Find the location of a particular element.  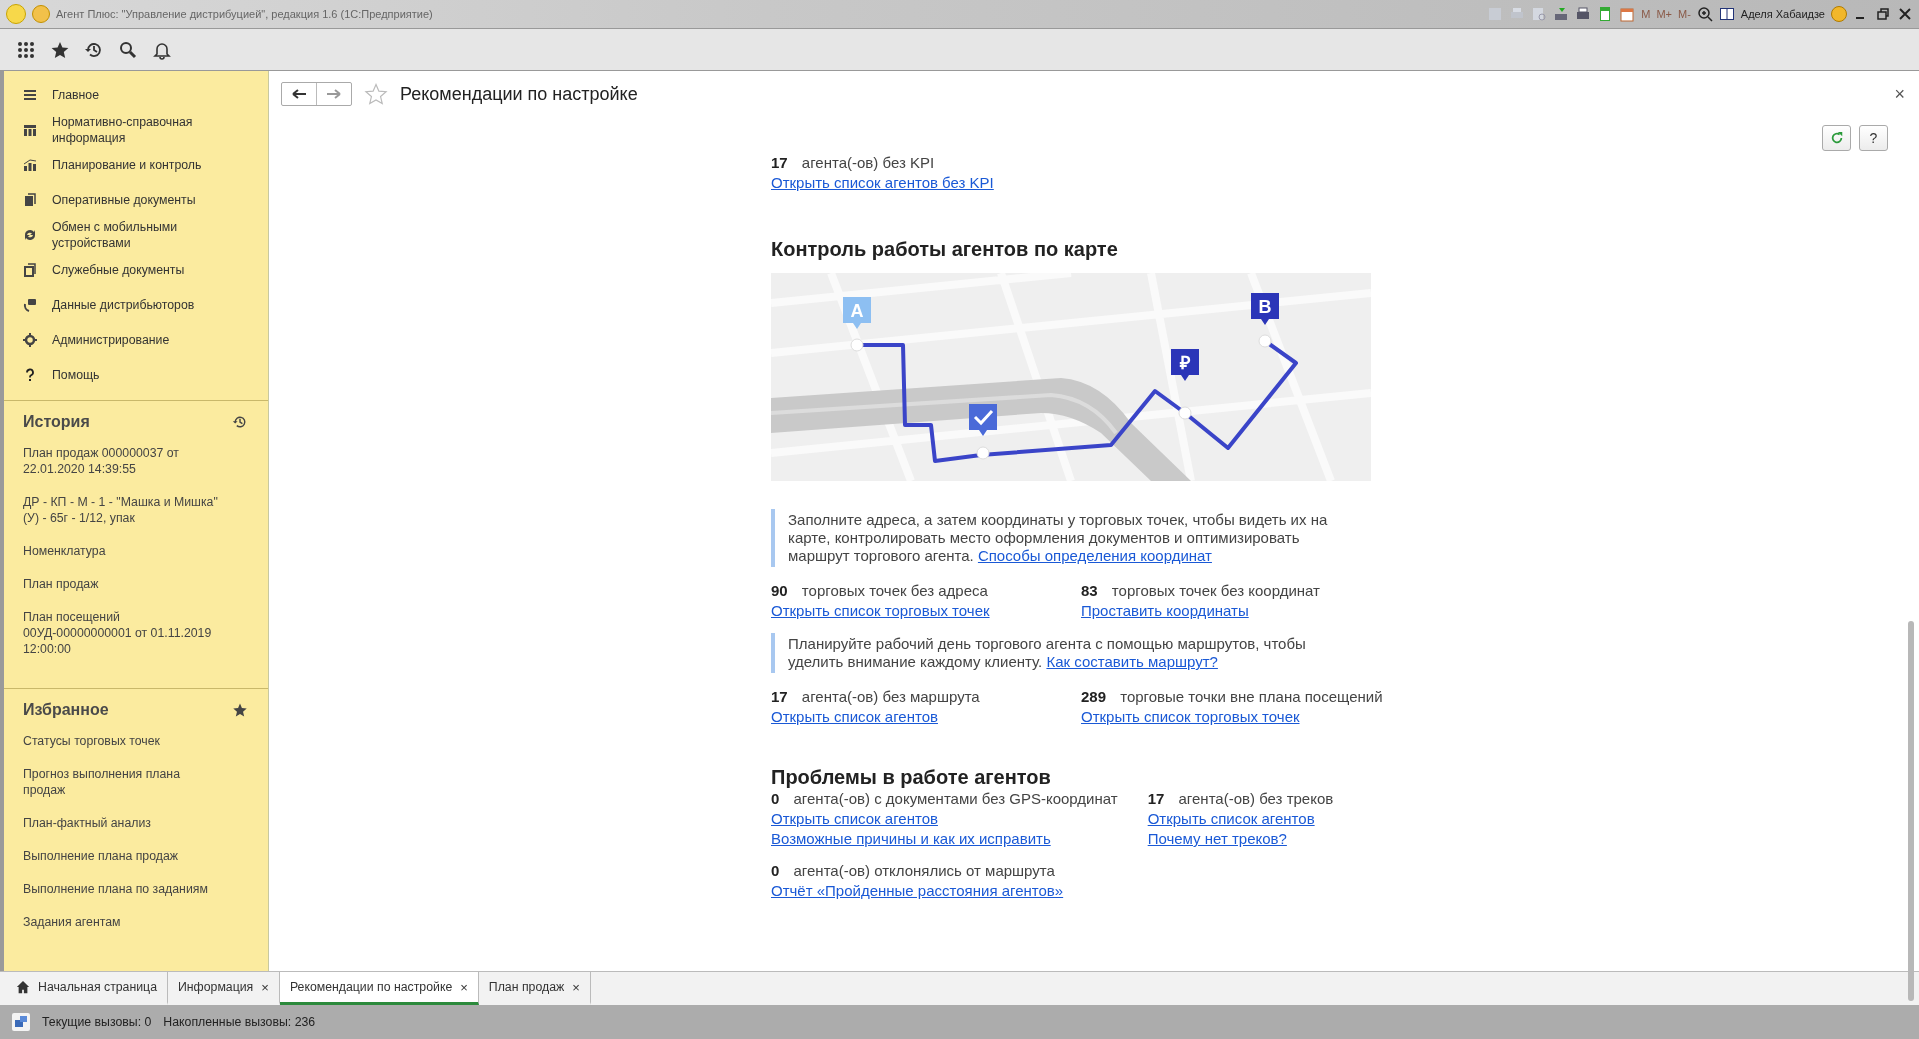

restore-icon is located at coordinates (1883, 14).